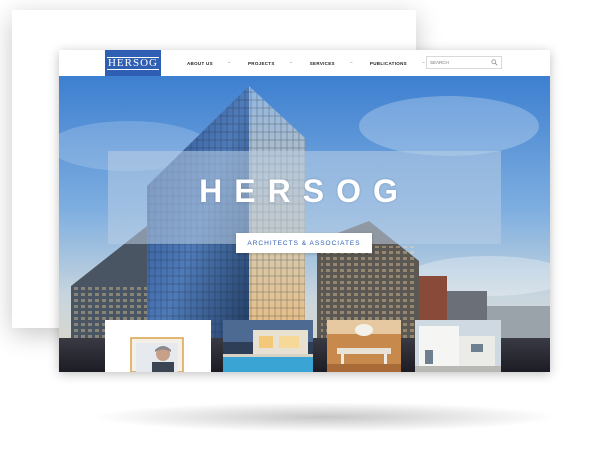 The height and width of the screenshot is (457, 604). I want to click on interior-photo, so click(364, 346).